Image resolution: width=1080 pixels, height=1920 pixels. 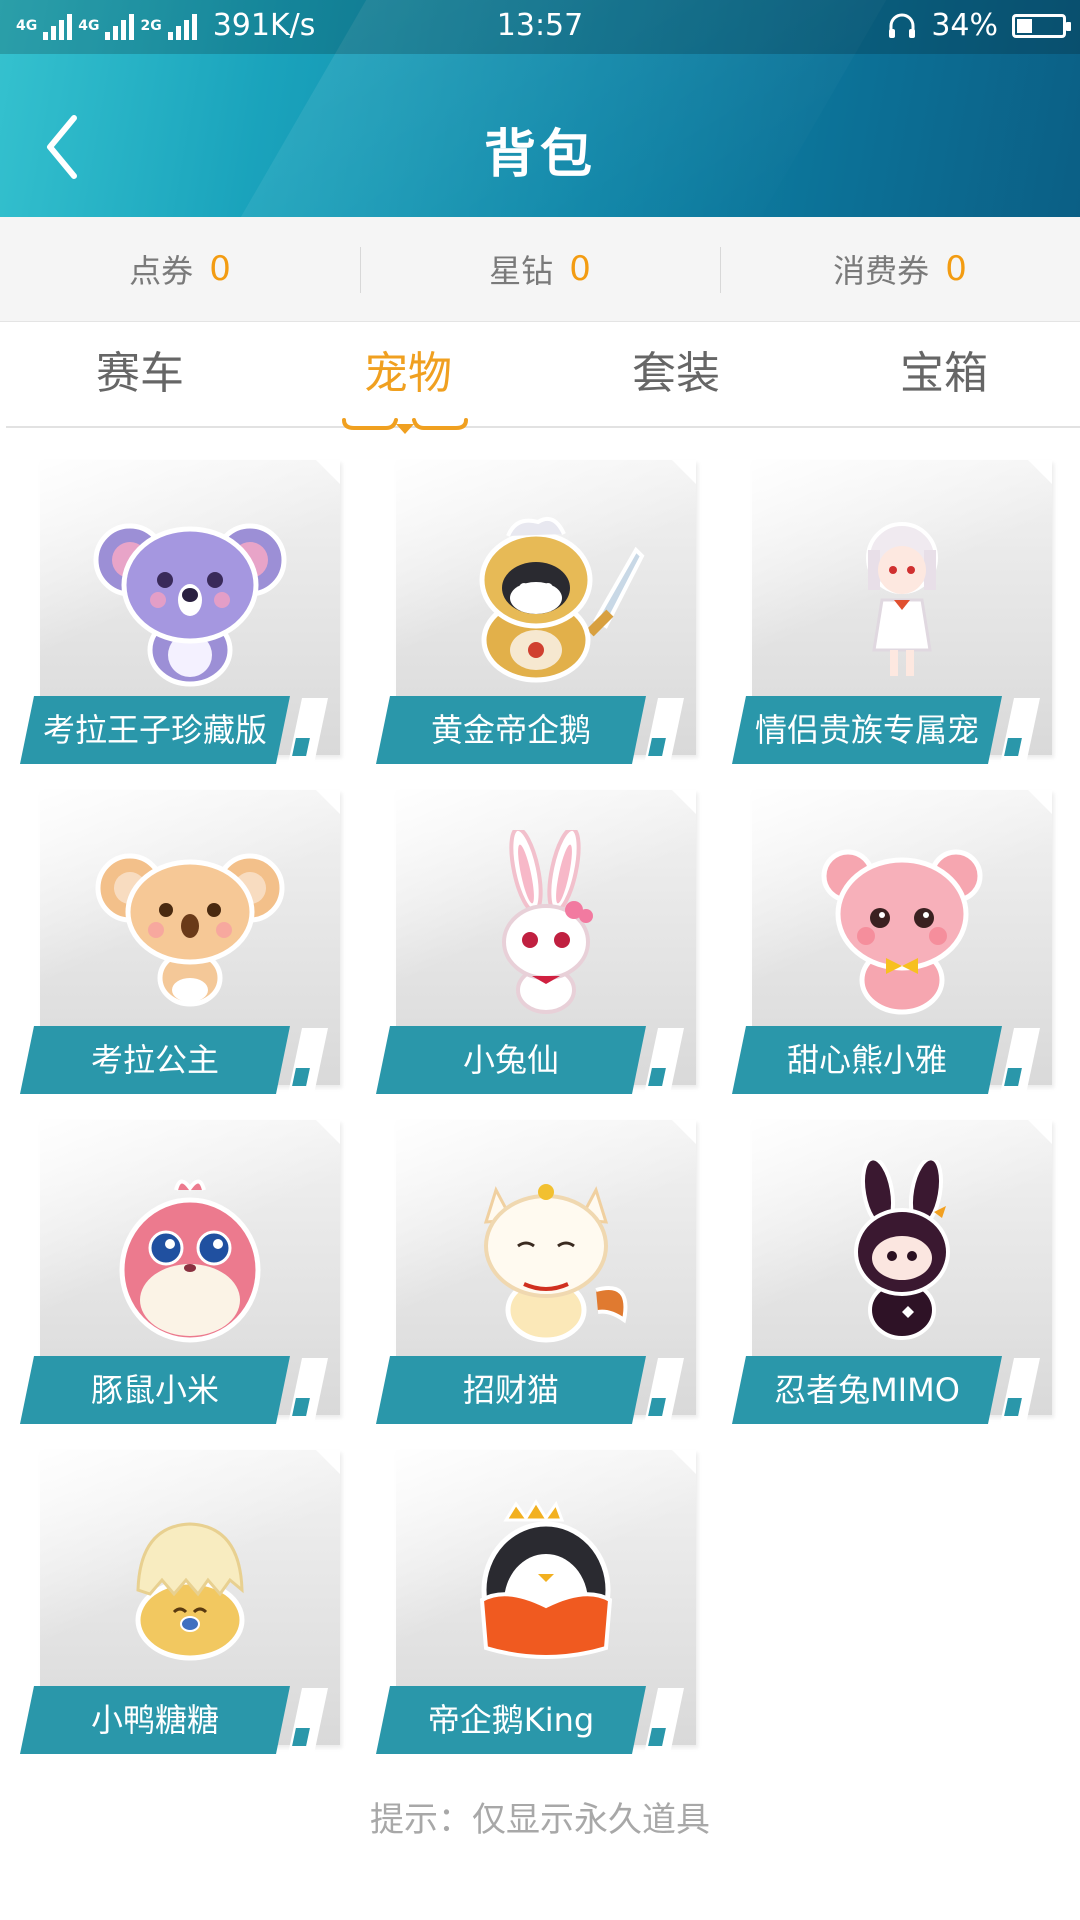 I want to click on pet-name-label: 小兔仙, so click(x=511, y=1060).